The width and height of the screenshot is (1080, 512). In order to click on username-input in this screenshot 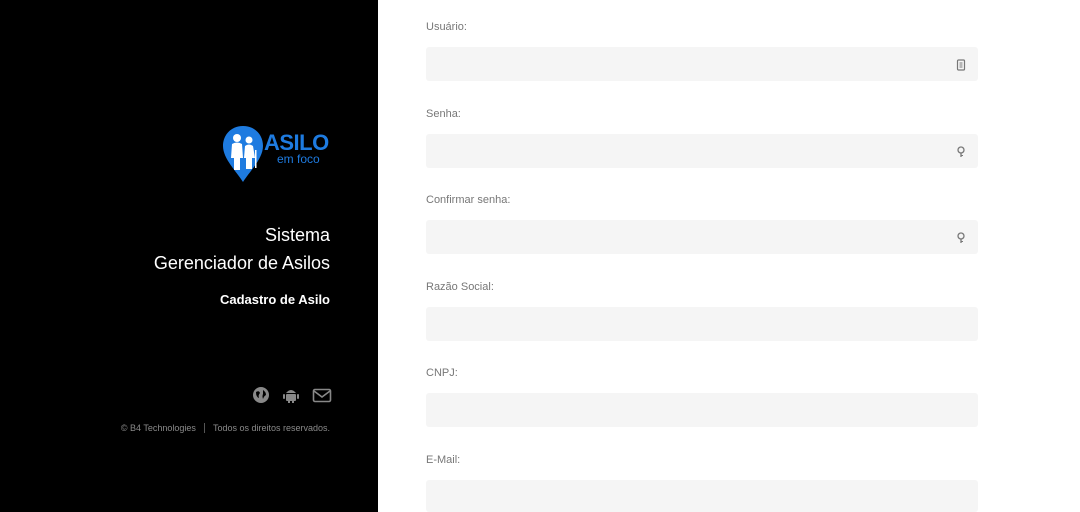, I will do `click(702, 64)`.